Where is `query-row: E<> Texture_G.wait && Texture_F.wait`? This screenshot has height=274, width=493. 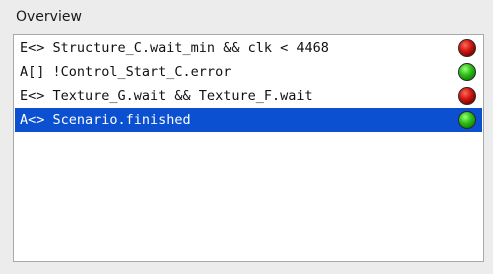
query-row: E<> Texture_G.wait && Texture_F.wait is located at coordinates (248, 96).